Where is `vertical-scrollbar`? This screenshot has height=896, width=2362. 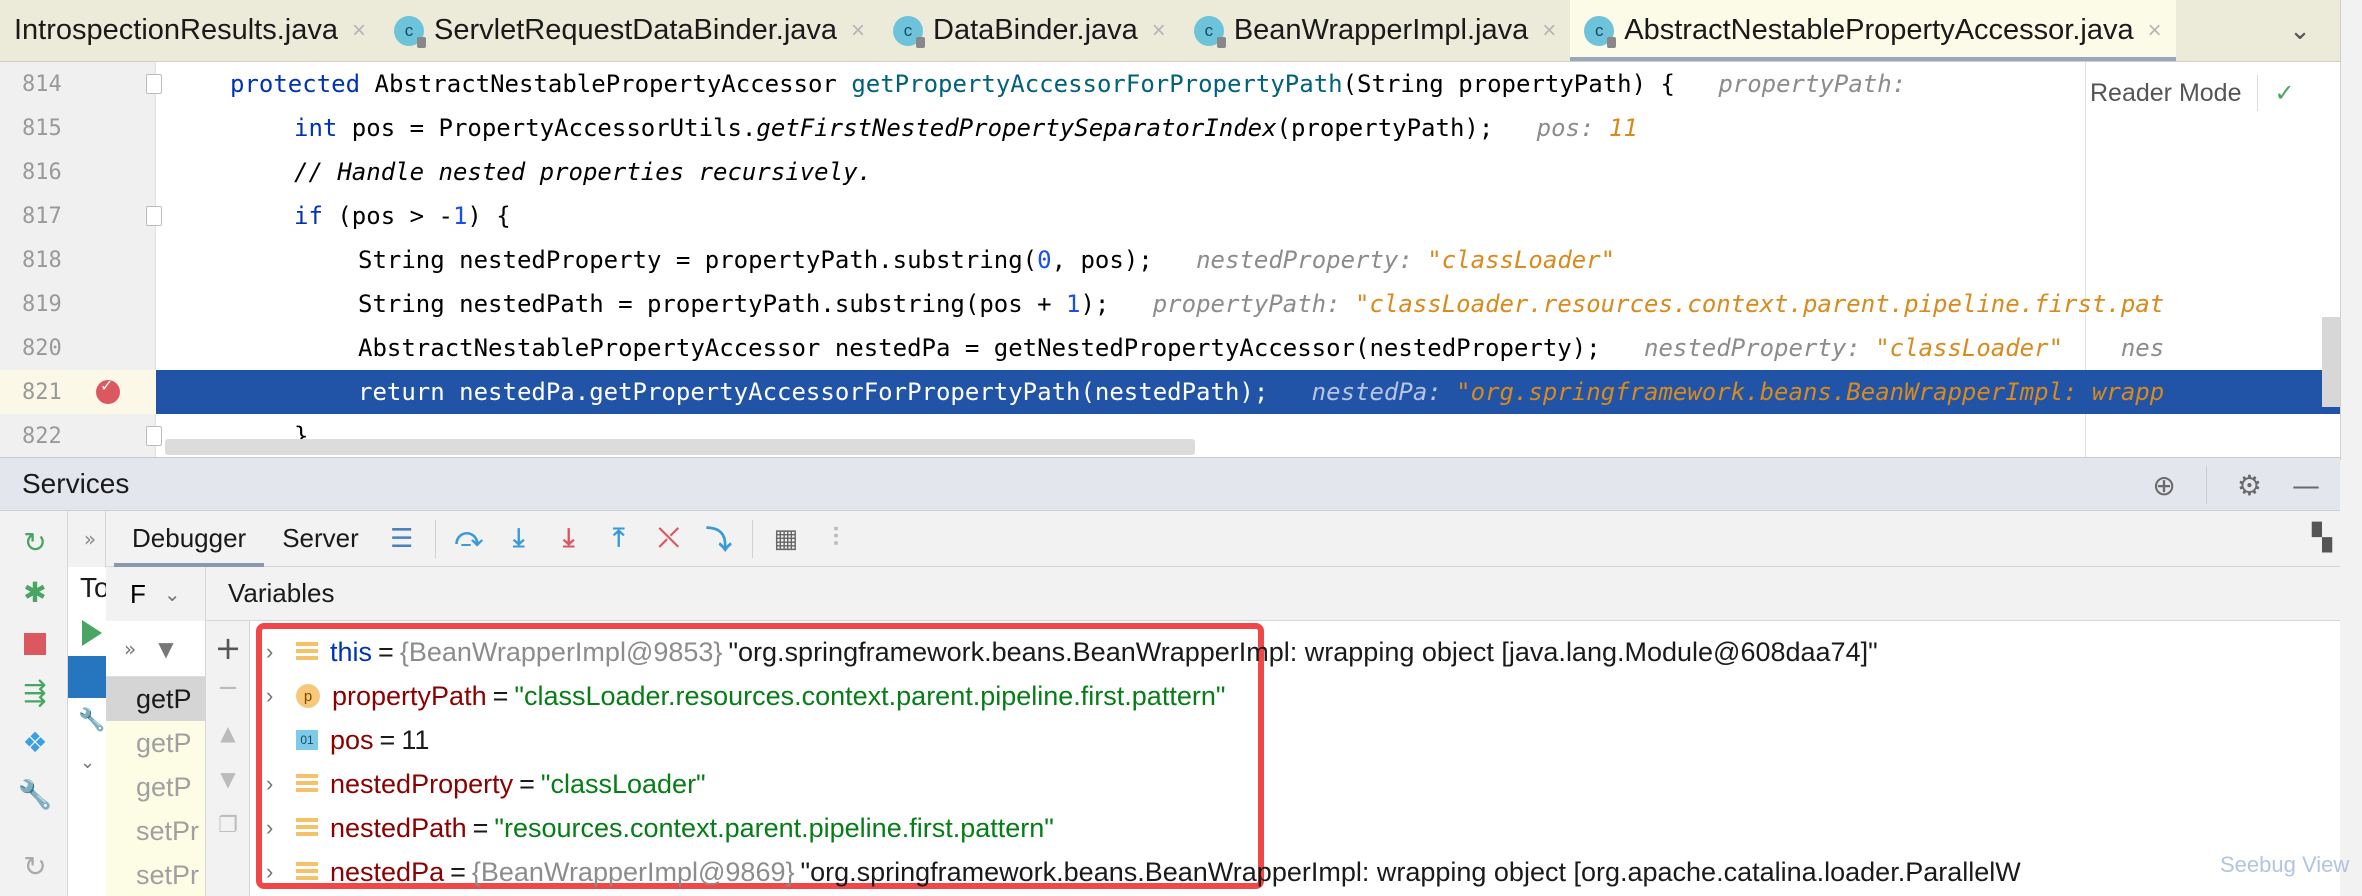 vertical-scrollbar is located at coordinates (2331, 362).